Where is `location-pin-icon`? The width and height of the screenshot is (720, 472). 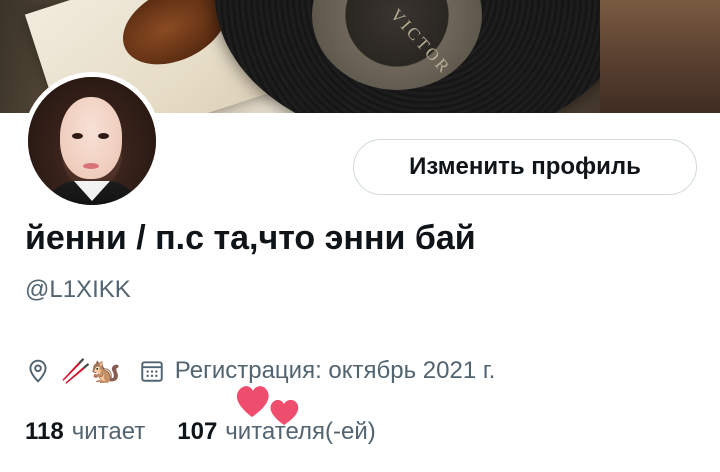
location-pin-icon is located at coordinates (38, 371).